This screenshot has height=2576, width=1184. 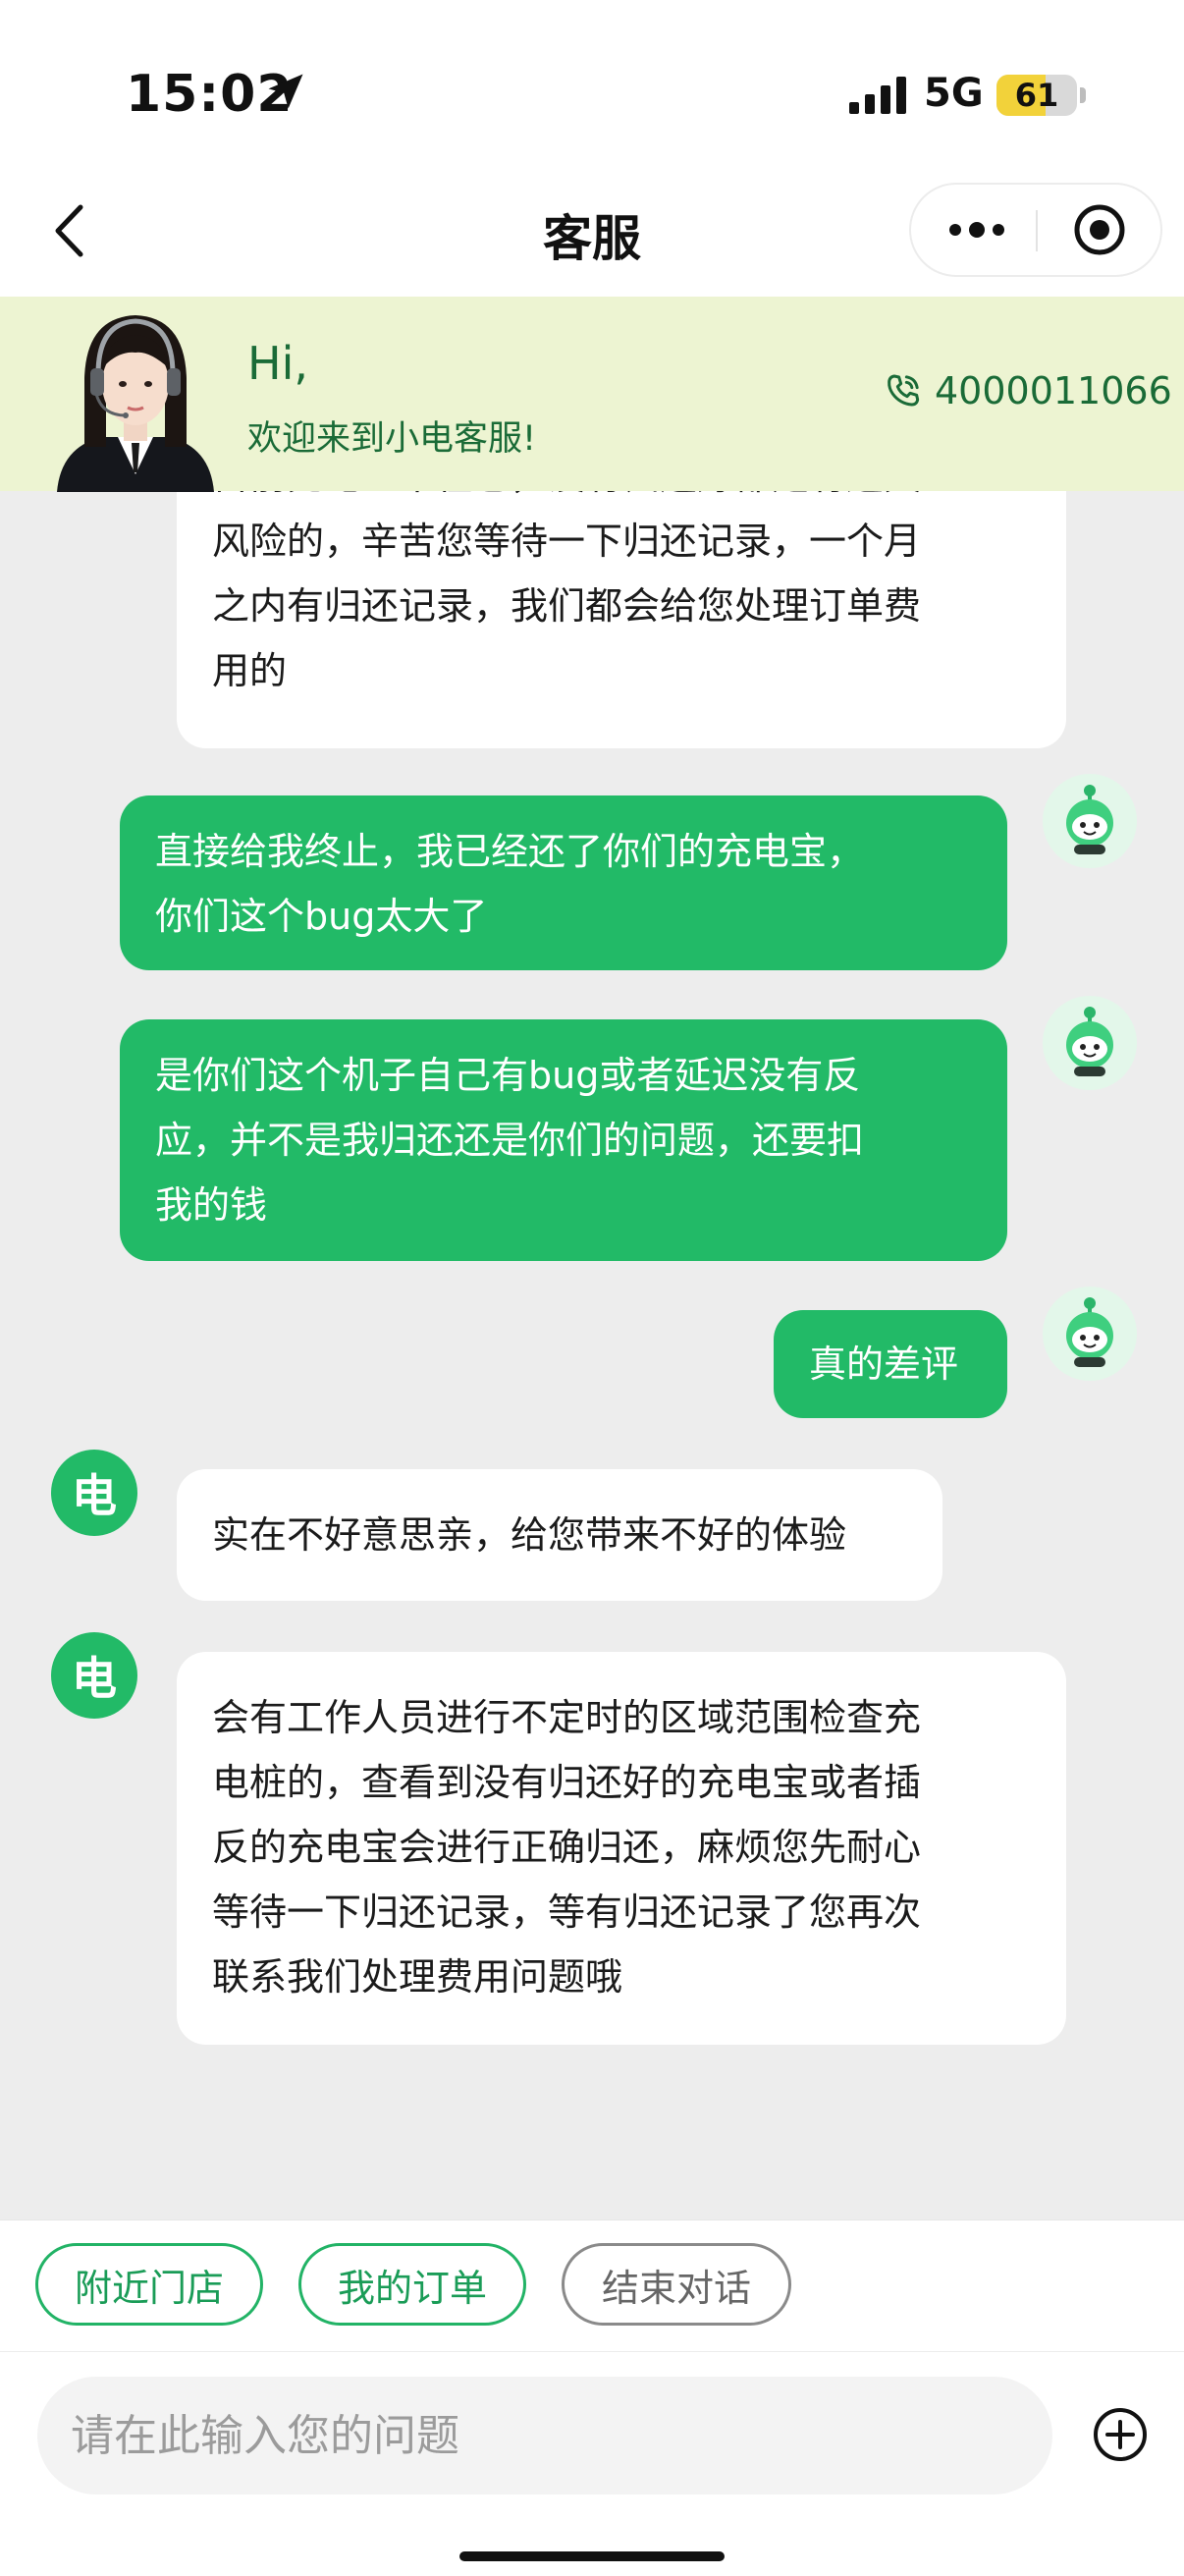 What do you see at coordinates (250, 670) in the screenshot?
I see `message-line: 用的` at bounding box center [250, 670].